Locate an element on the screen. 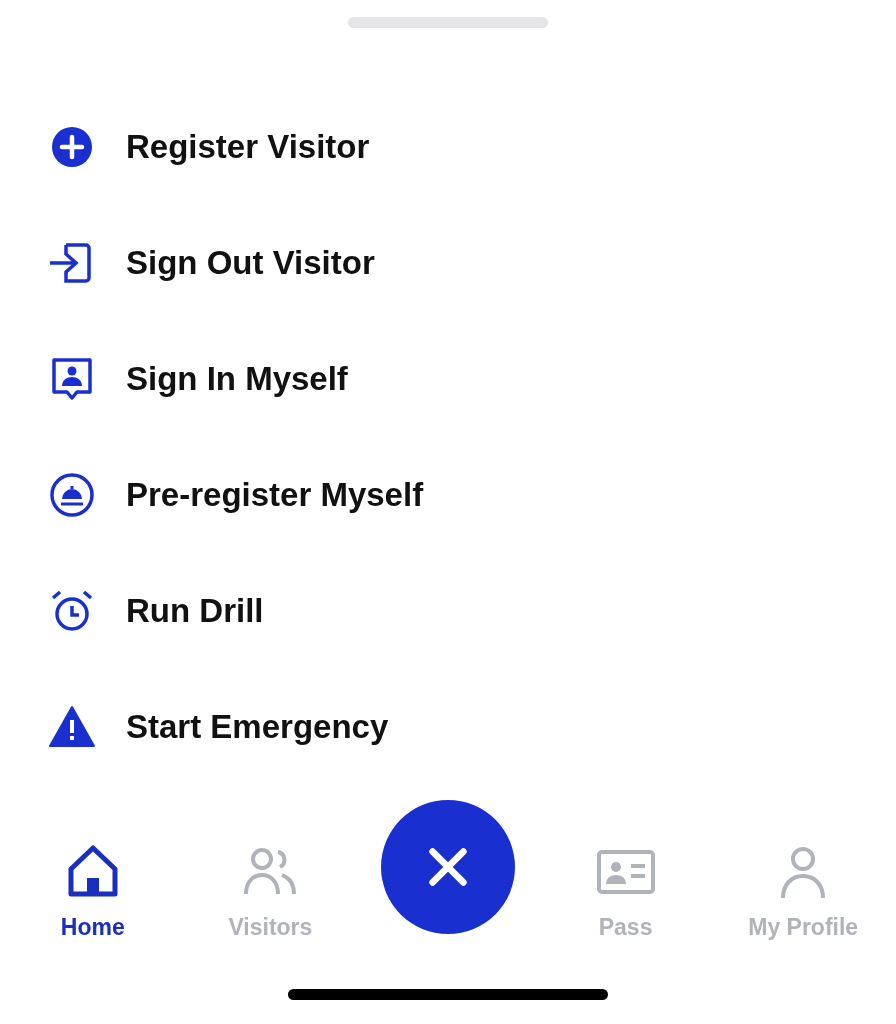  menu-label: Register Visitor is located at coordinates (248, 147).